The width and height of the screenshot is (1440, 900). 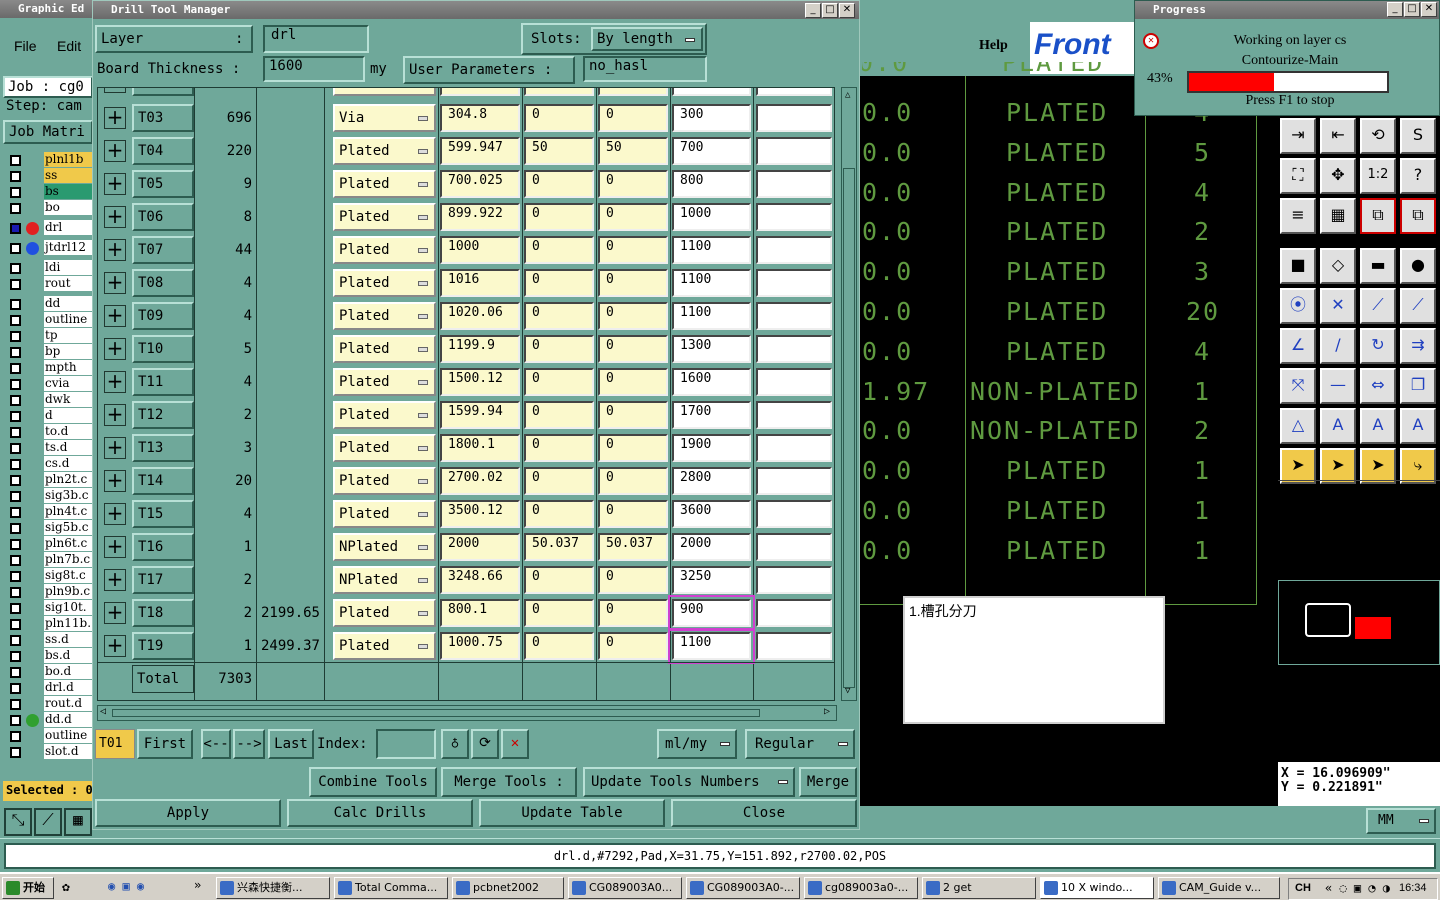 I want to click on taskbar-item: 2 get, so click(x=979, y=888).